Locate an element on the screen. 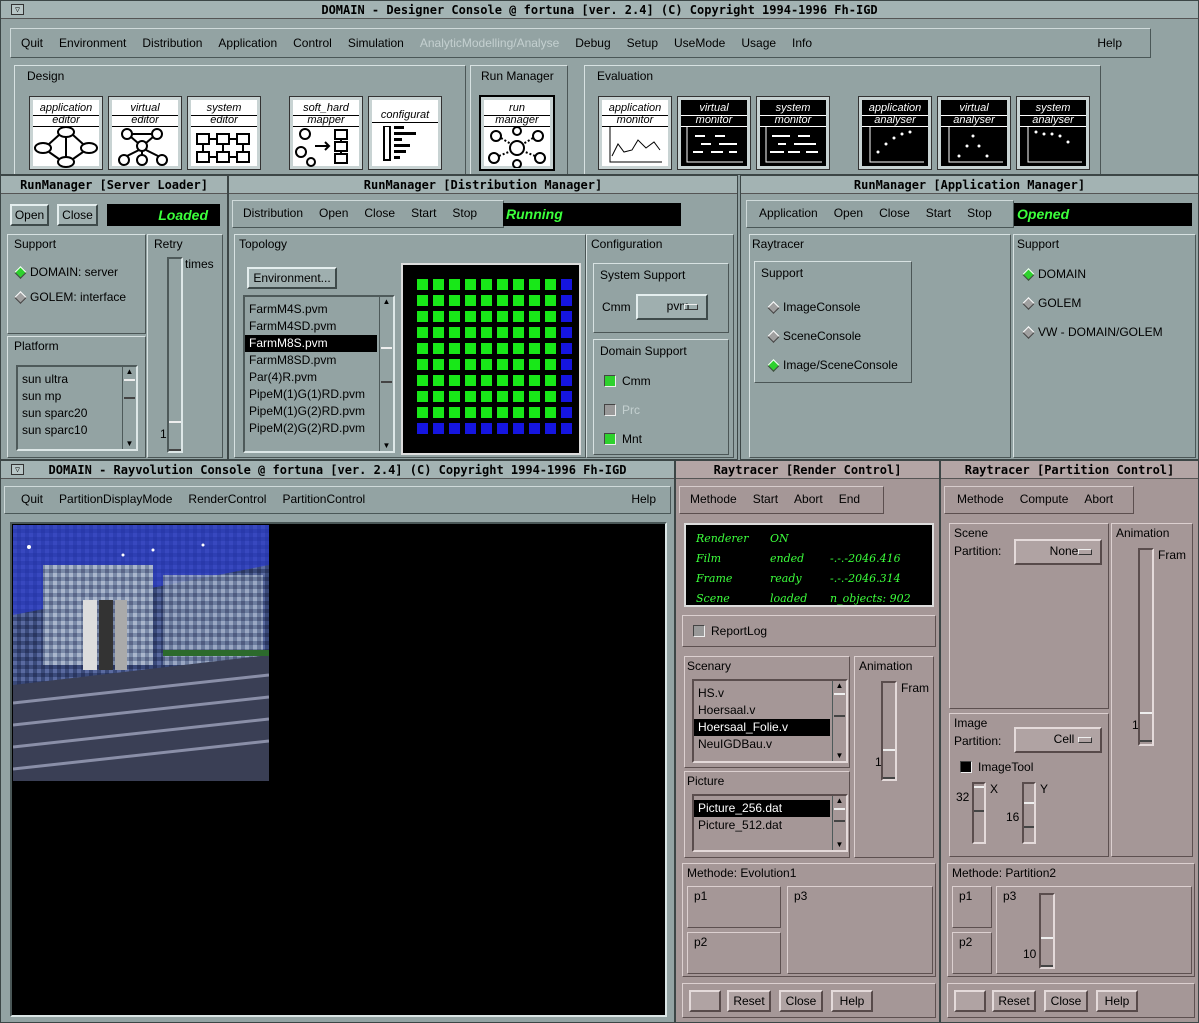  system-analyser-tool: system analyser is located at coordinates (1053, 133).